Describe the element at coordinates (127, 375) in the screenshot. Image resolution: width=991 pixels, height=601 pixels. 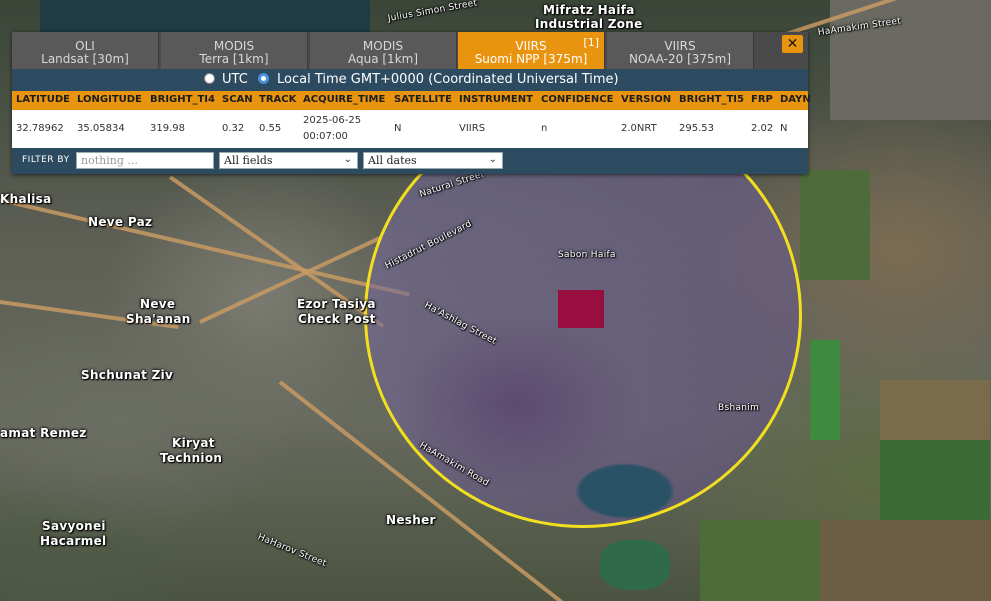
I see `map-label: Shchunat Ziv` at that location.